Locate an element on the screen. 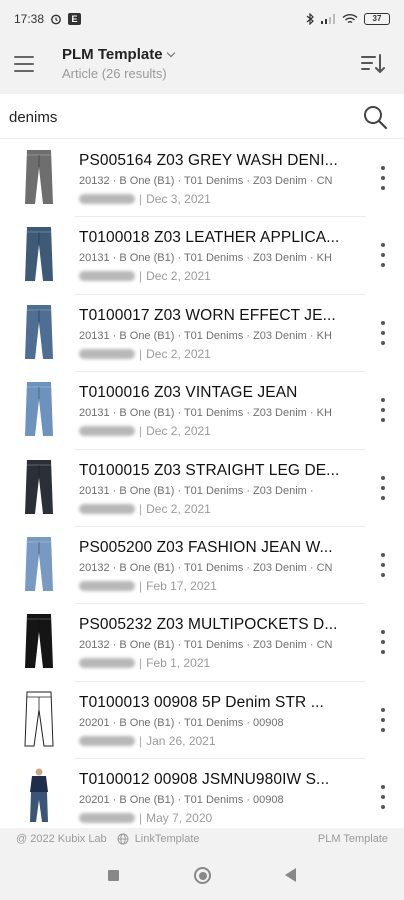 The height and width of the screenshot is (900, 404). back-button is located at coordinates (290, 875).